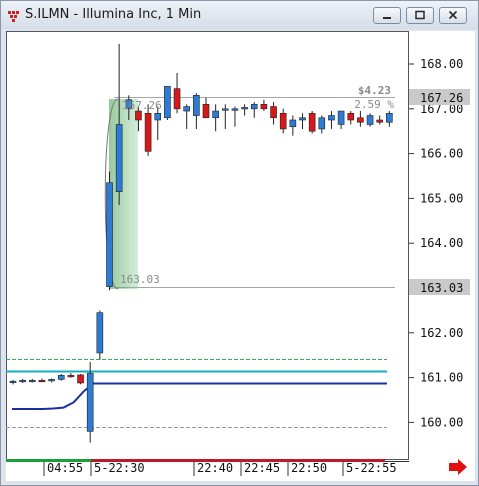 This screenshot has width=479, height=486. What do you see at coordinates (441, 98) in the screenshot?
I see `last-price-label: 167.26` at bounding box center [441, 98].